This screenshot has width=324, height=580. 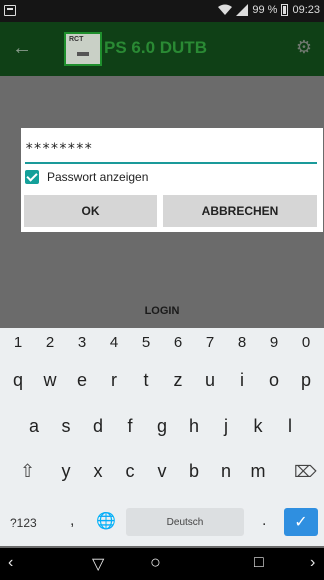 What do you see at coordinates (114, 380) in the screenshot?
I see `key-r: r` at bounding box center [114, 380].